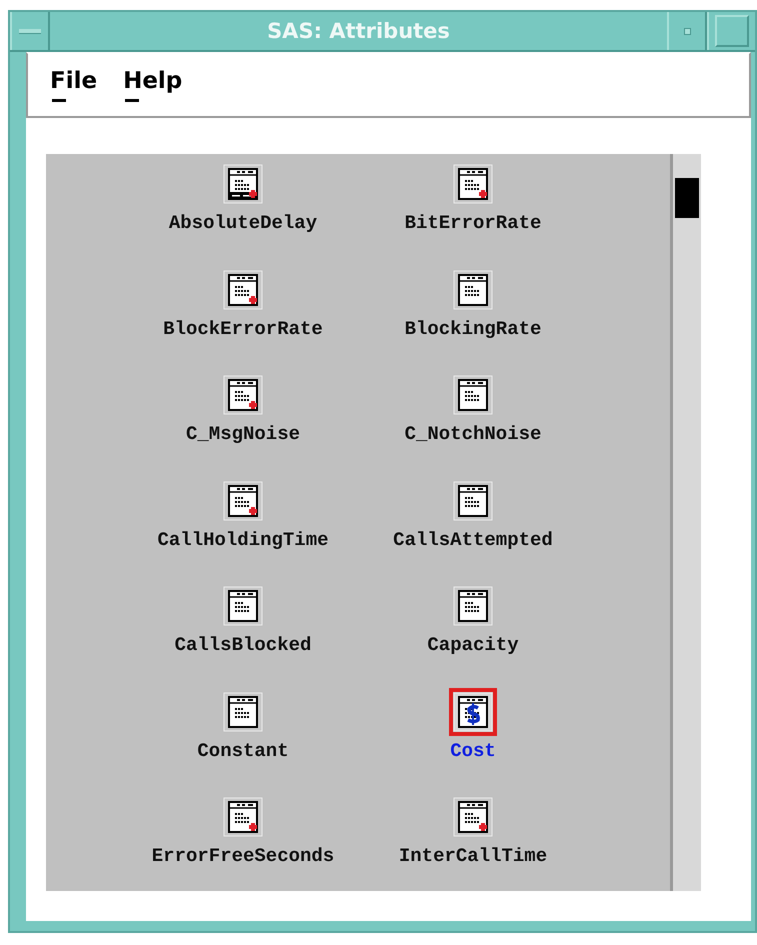 The width and height of the screenshot is (757, 945). I want to click on attribute-label: InterCallTime, so click(473, 856).